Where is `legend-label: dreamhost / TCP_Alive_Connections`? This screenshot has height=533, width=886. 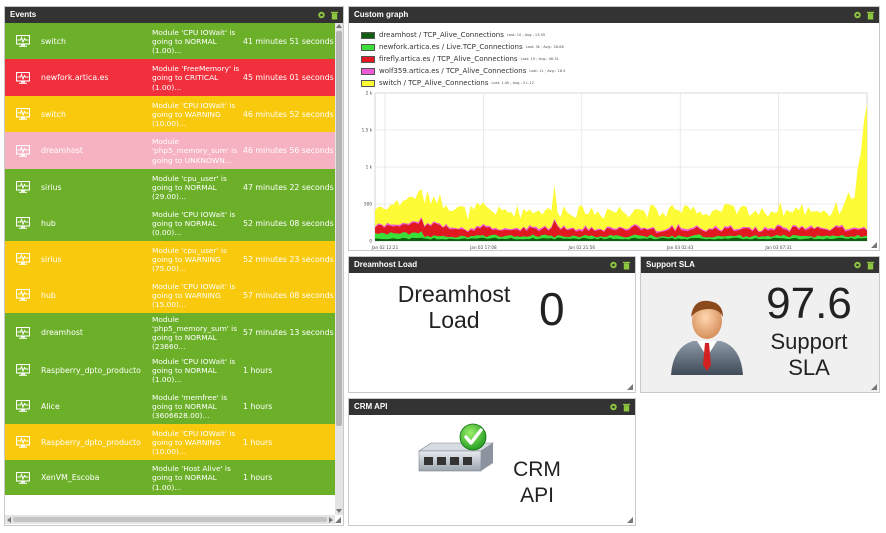 legend-label: dreamhost / TCP_Alive_Connections is located at coordinates (441, 35).